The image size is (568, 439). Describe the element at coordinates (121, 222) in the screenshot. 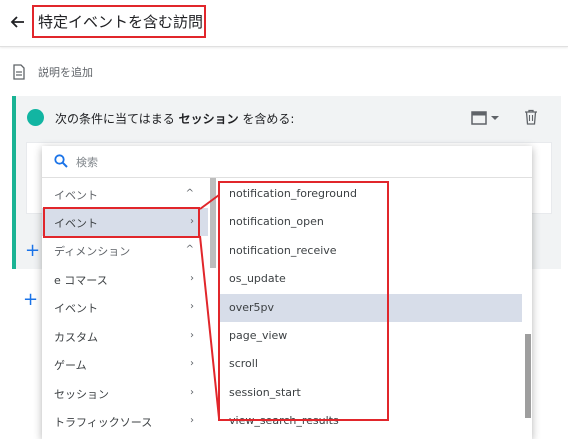

I see `selected-category-highlight` at that location.